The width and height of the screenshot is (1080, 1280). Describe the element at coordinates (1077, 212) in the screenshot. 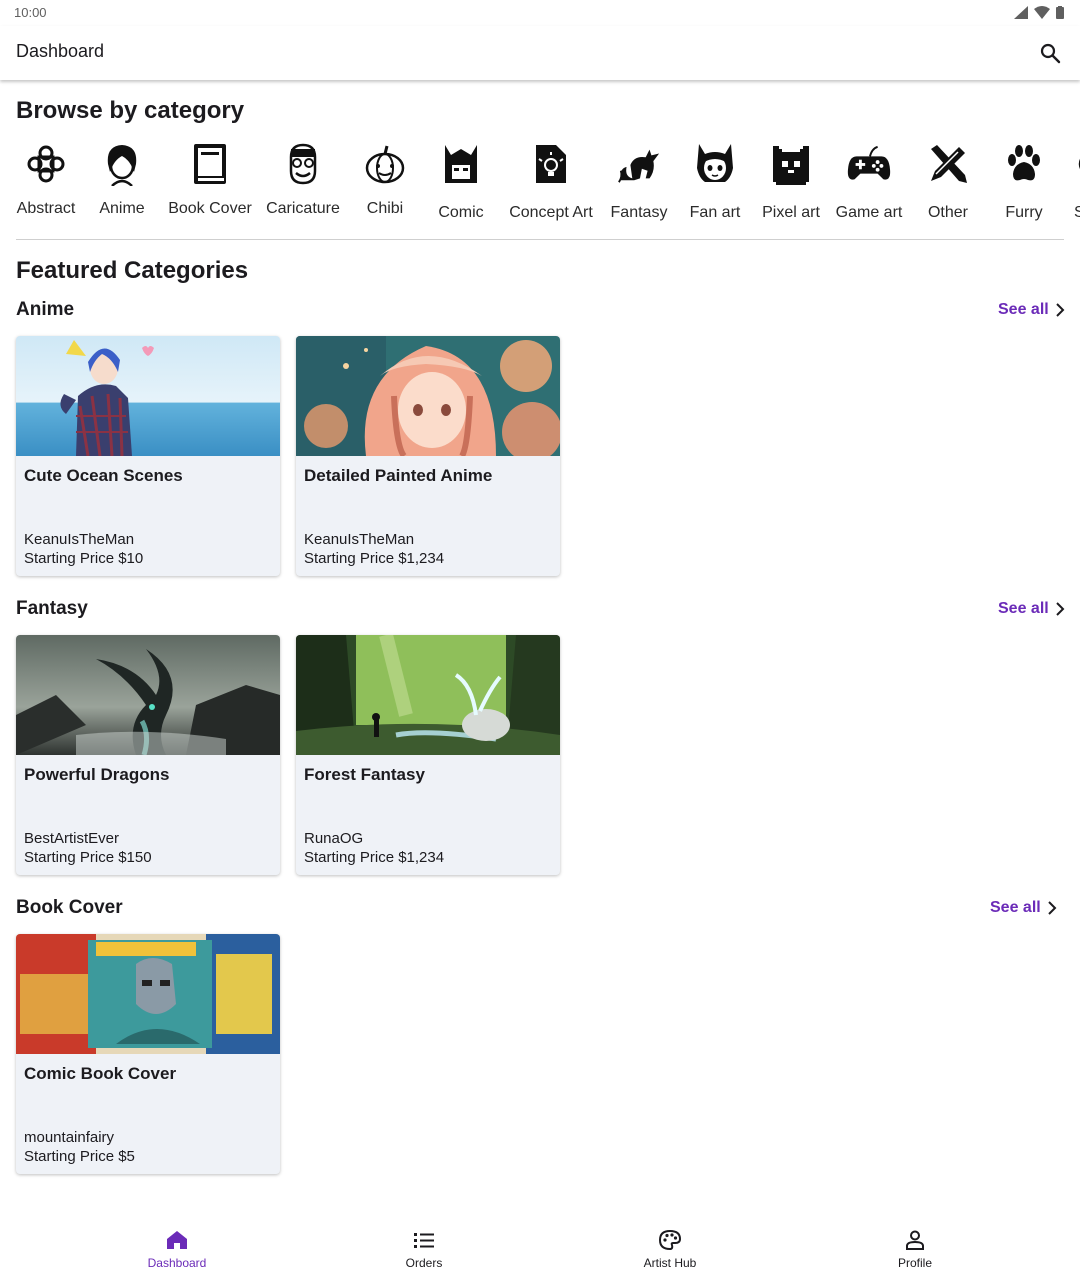

I see `category-label: S` at that location.